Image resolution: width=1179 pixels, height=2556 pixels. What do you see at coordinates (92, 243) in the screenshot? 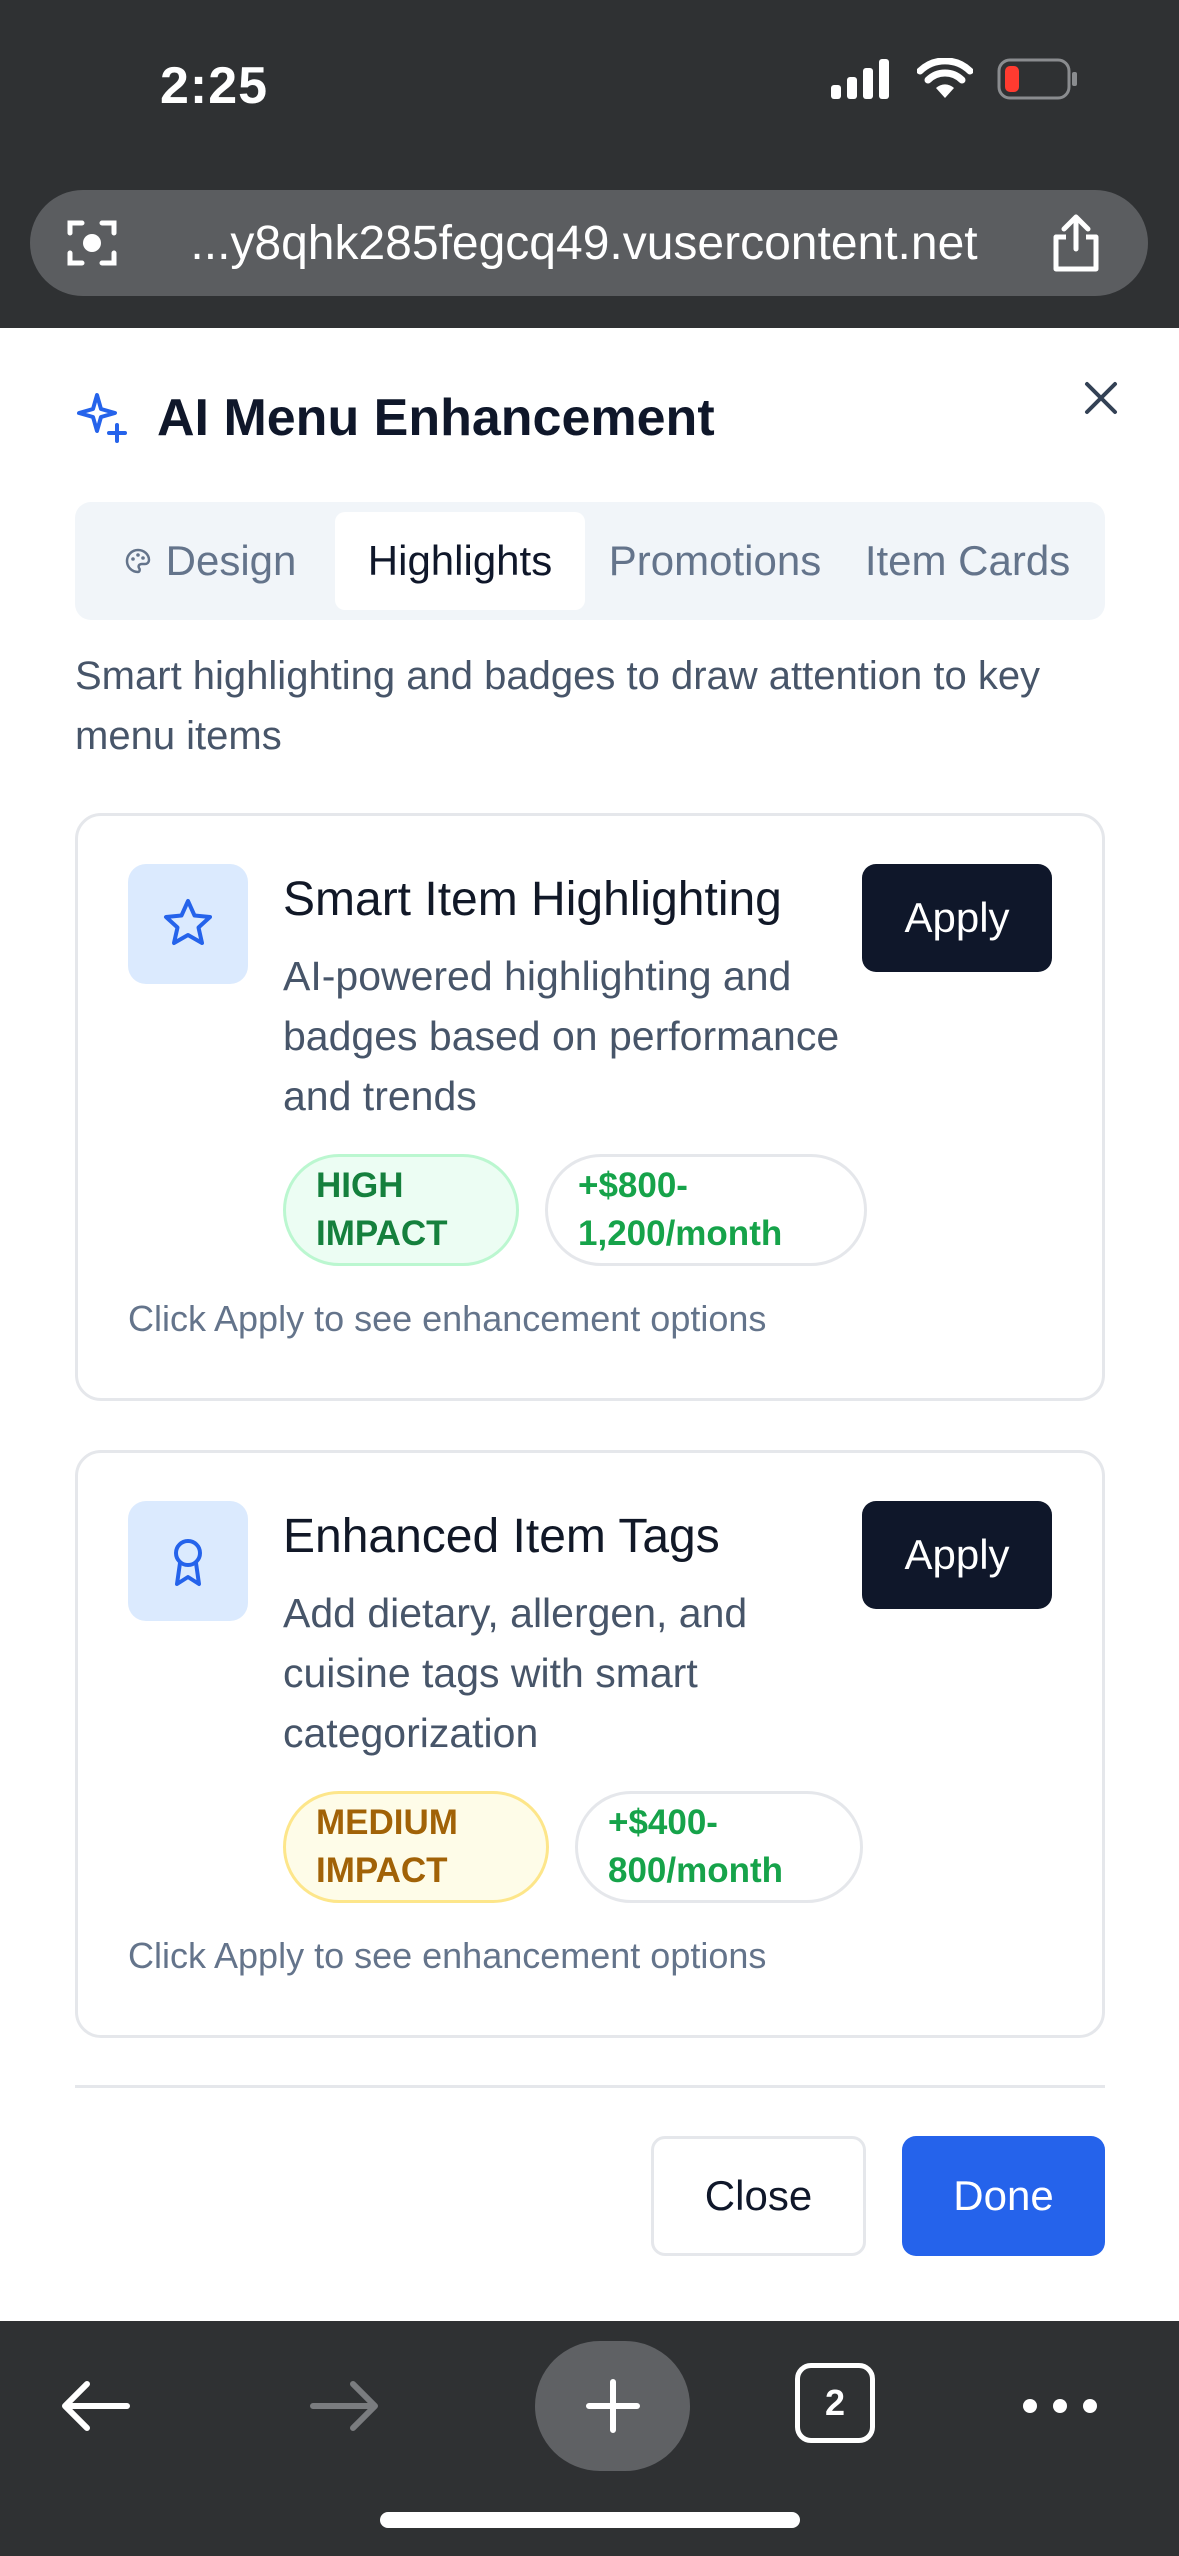
I see `page-settings-icon` at bounding box center [92, 243].